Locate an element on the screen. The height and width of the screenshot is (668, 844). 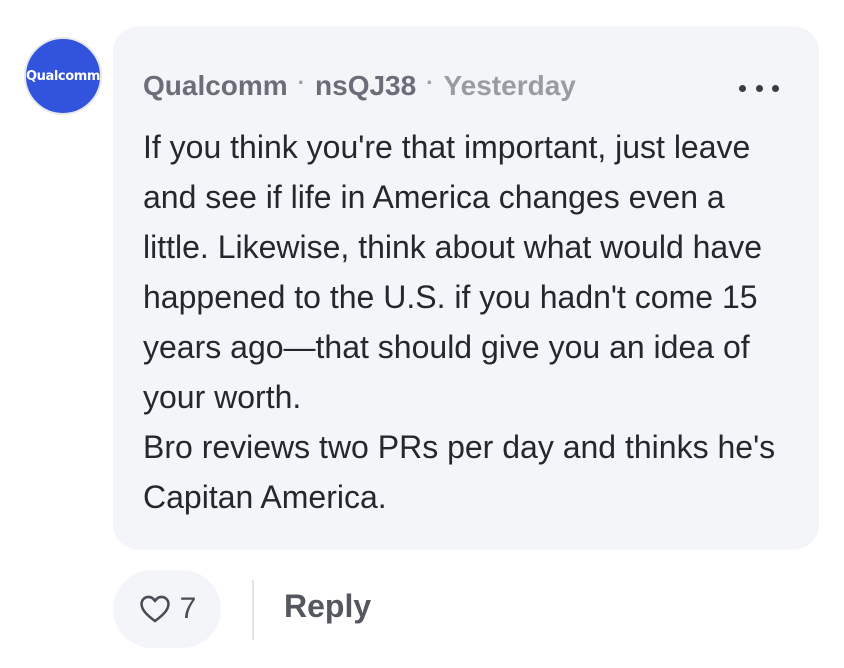
comment-meta: Qualcomm · nsQJ38 · Yesterday is located at coordinates (359, 86).